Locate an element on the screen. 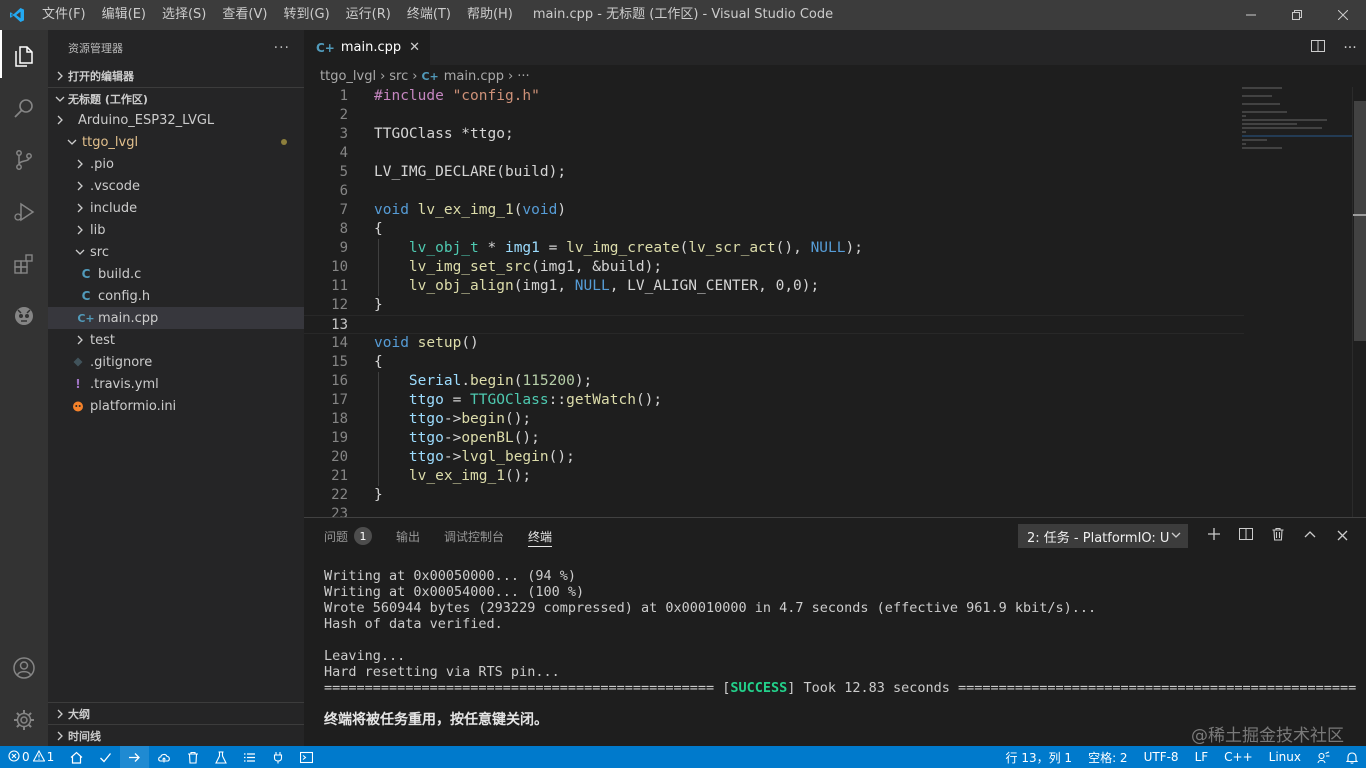 The image size is (1366, 768). editor-scrollbar is located at coordinates (1359, 302).